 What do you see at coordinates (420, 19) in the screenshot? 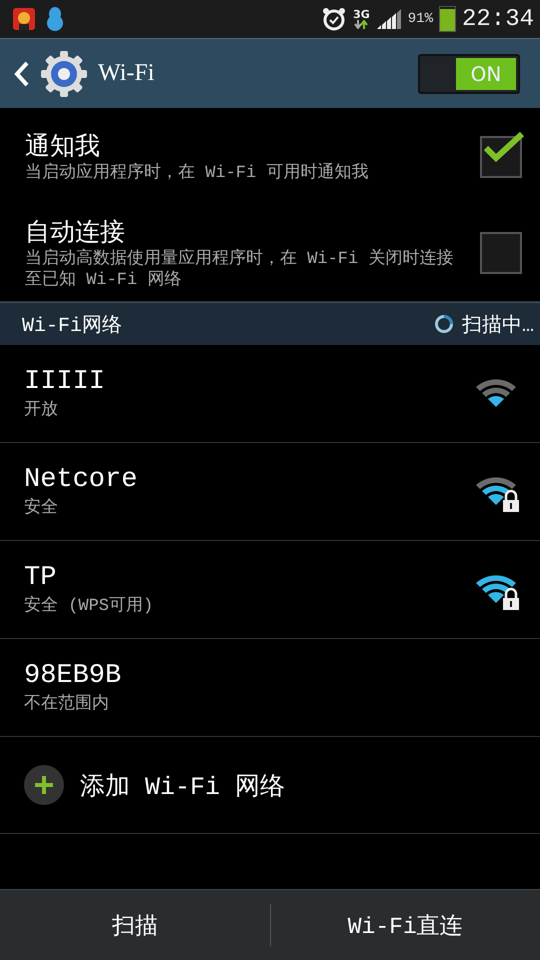
I see `battery-percent: 91%` at bounding box center [420, 19].